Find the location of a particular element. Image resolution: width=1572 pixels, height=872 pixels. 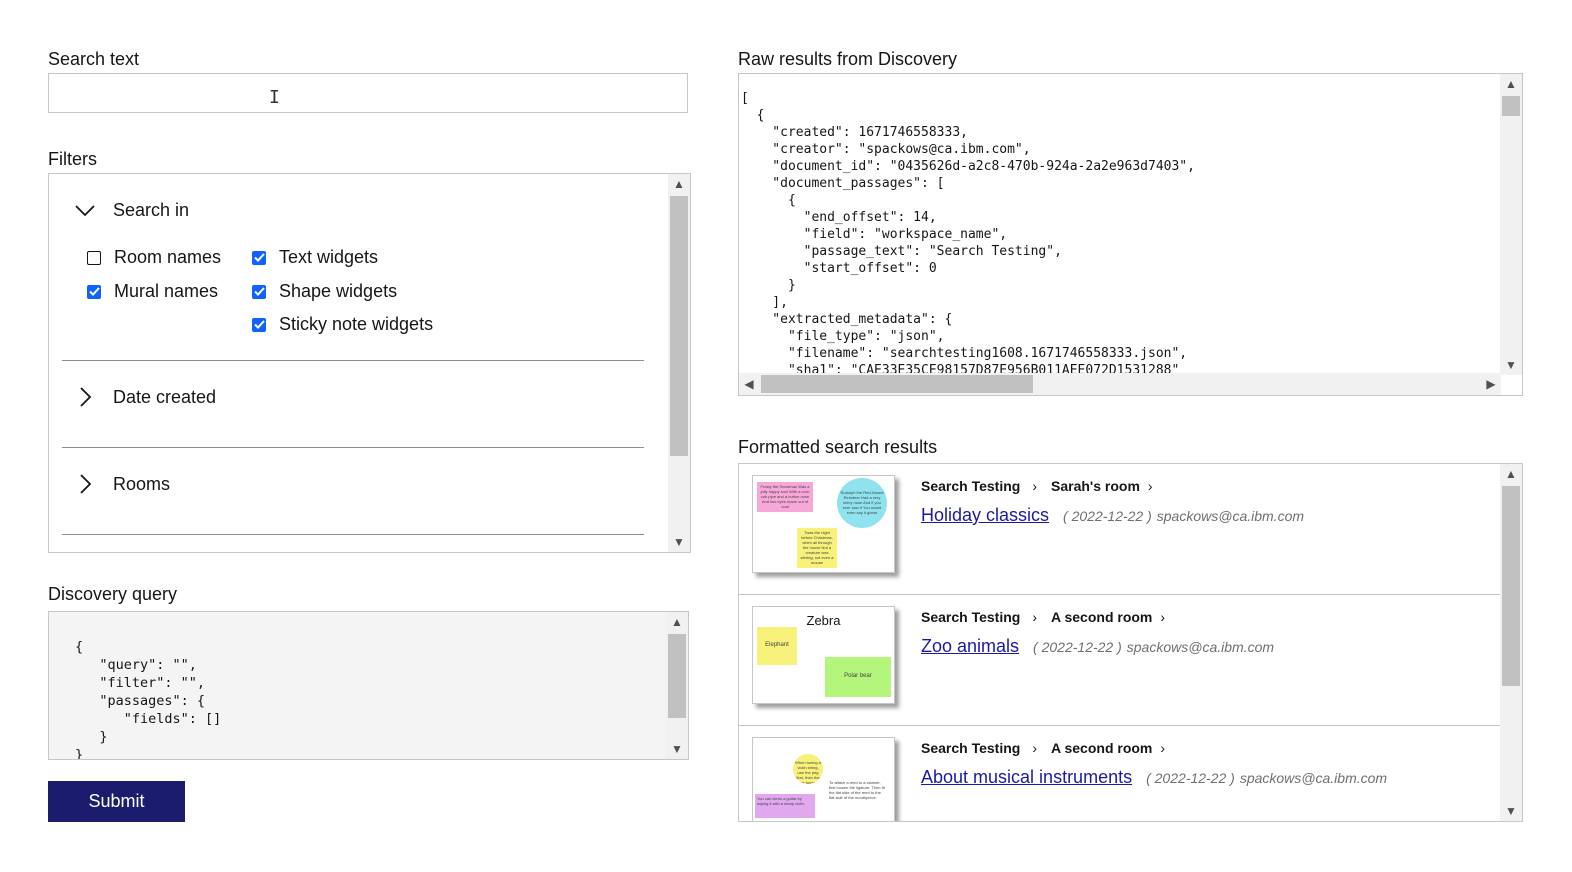

breadcrumb-room: Sarah's room is located at coordinates (1095, 486).